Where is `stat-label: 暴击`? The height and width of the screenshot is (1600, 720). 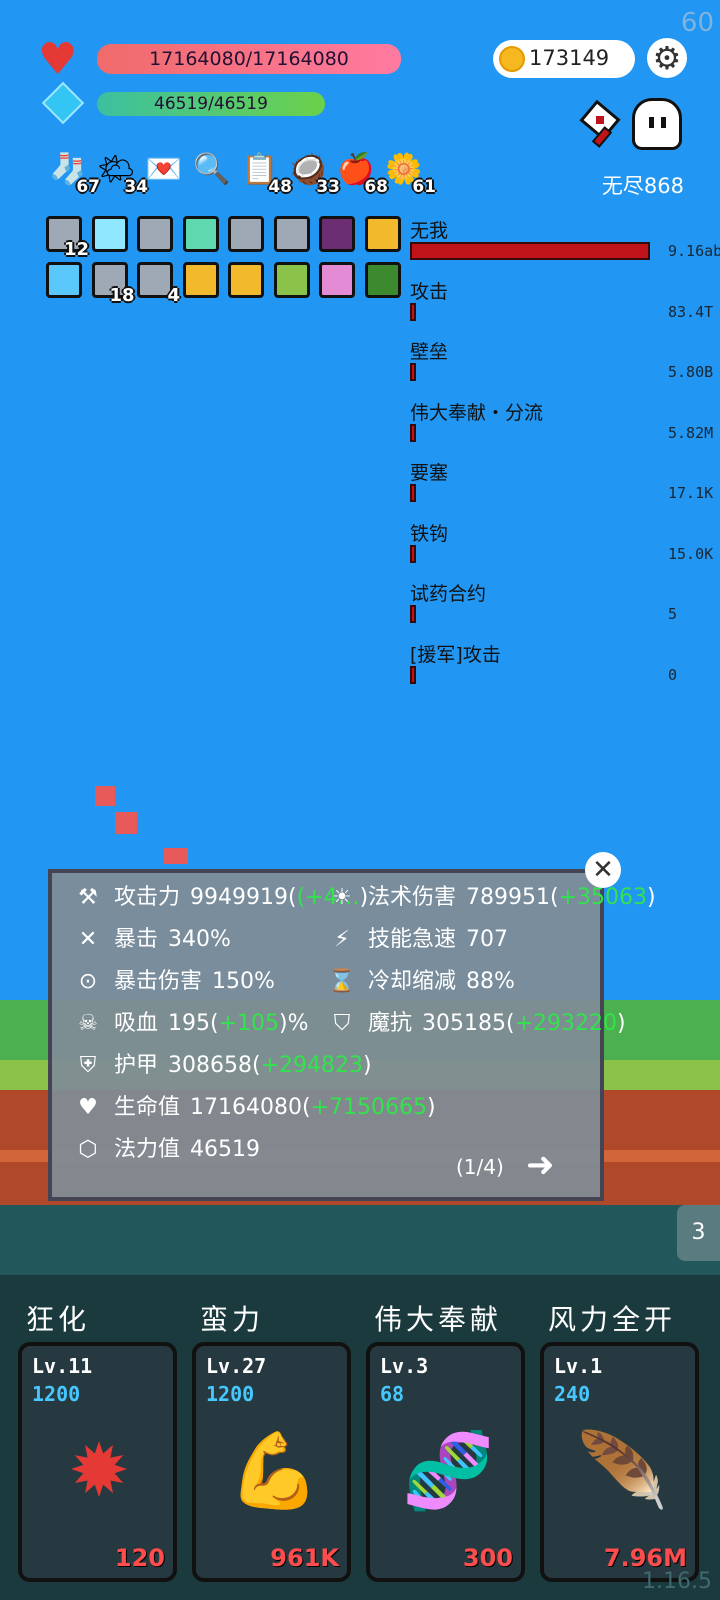 stat-label: 暴击 is located at coordinates (136, 939).